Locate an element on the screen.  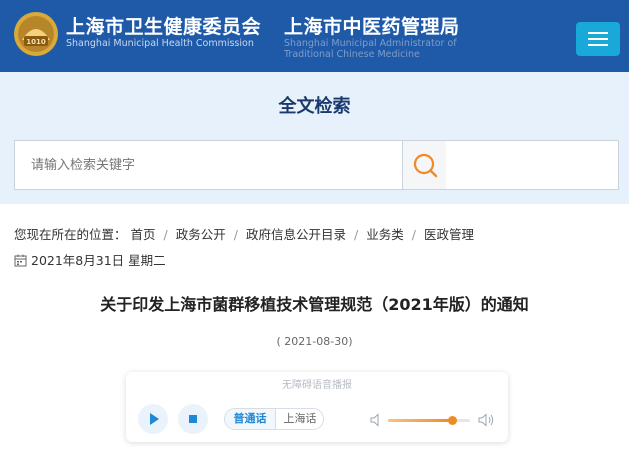
play-button is located at coordinates (153, 419).